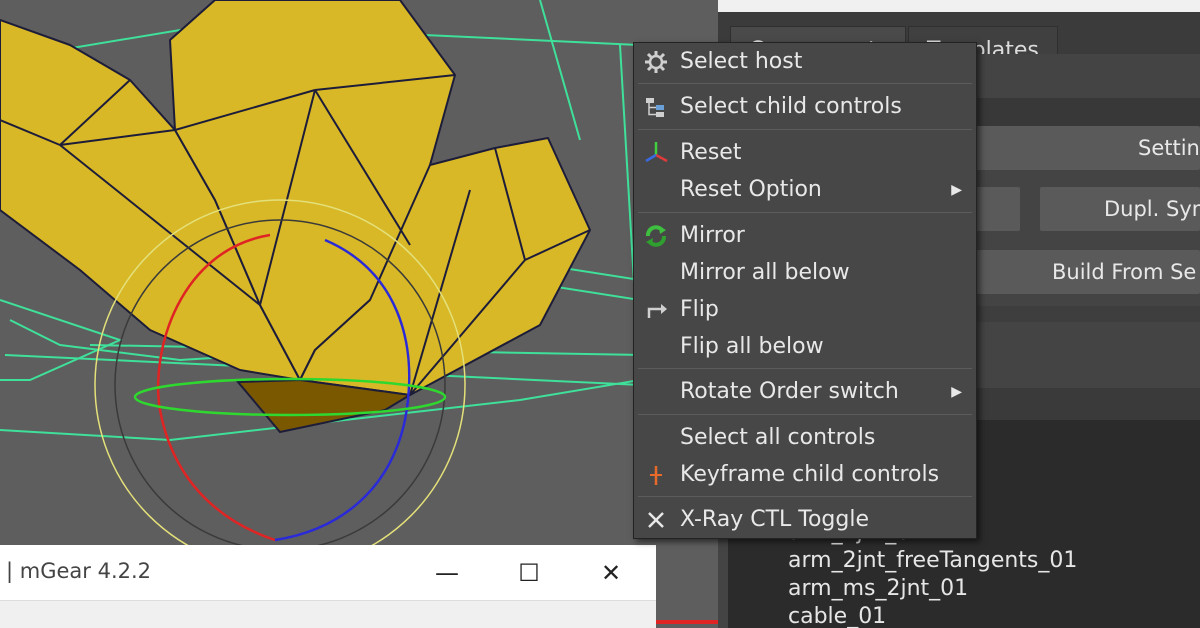 Image resolution: width=1200 pixels, height=628 pixels. What do you see at coordinates (656, 152) in the screenshot?
I see `axes-icon` at bounding box center [656, 152].